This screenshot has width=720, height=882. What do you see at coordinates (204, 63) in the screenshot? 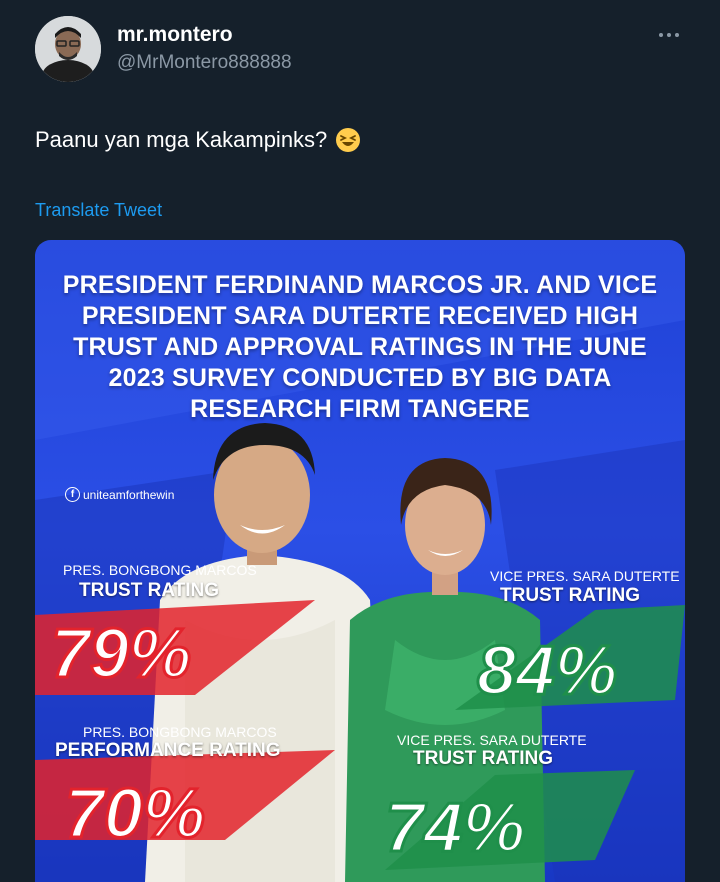
I see `user-handle: @MrMontero888888` at bounding box center [204, 63].